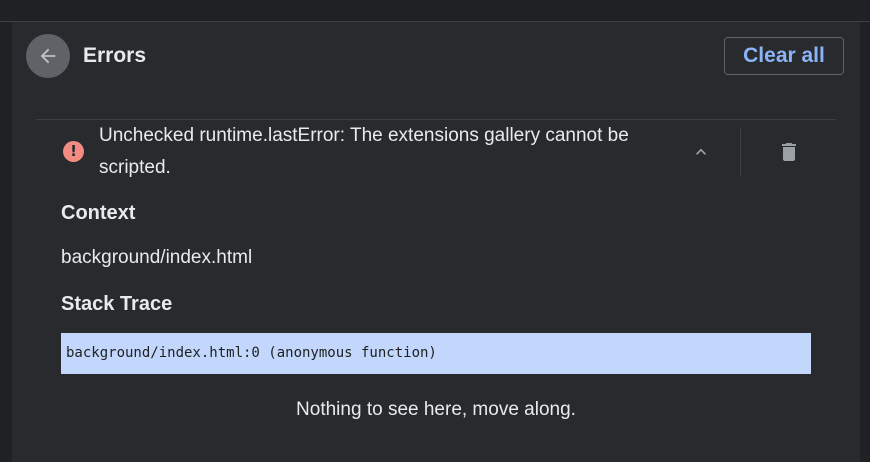 The height and width of the screenshot is (462, 870). What do you see at coordinates (98, 213) in the screenshot?
I see `context-heading: Context` at bounding box center [98, 213].